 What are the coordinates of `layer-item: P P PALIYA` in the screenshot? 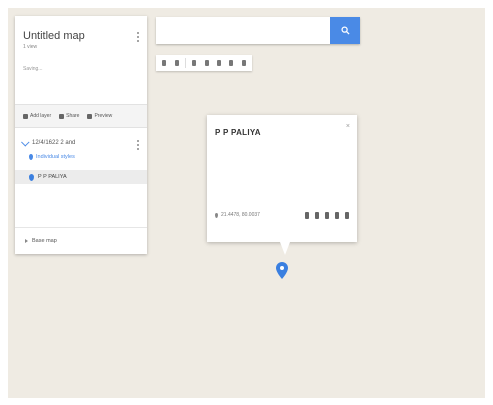 It's located at (81, 177).